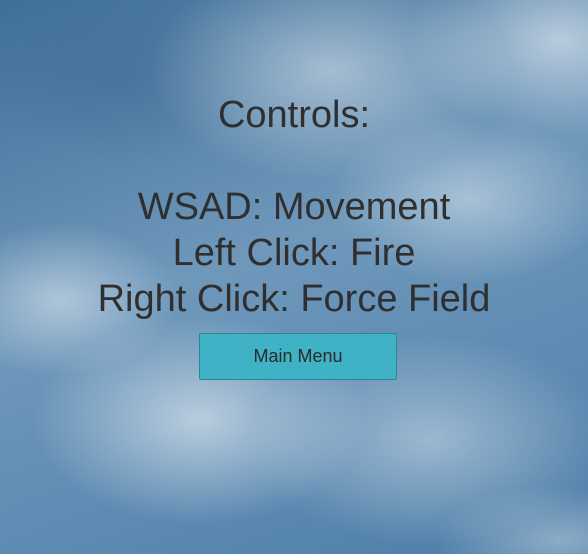 This screenshot has width=588, height=554. I want to click on control-line-fire: Left Click: Fire, so click(294, 253).